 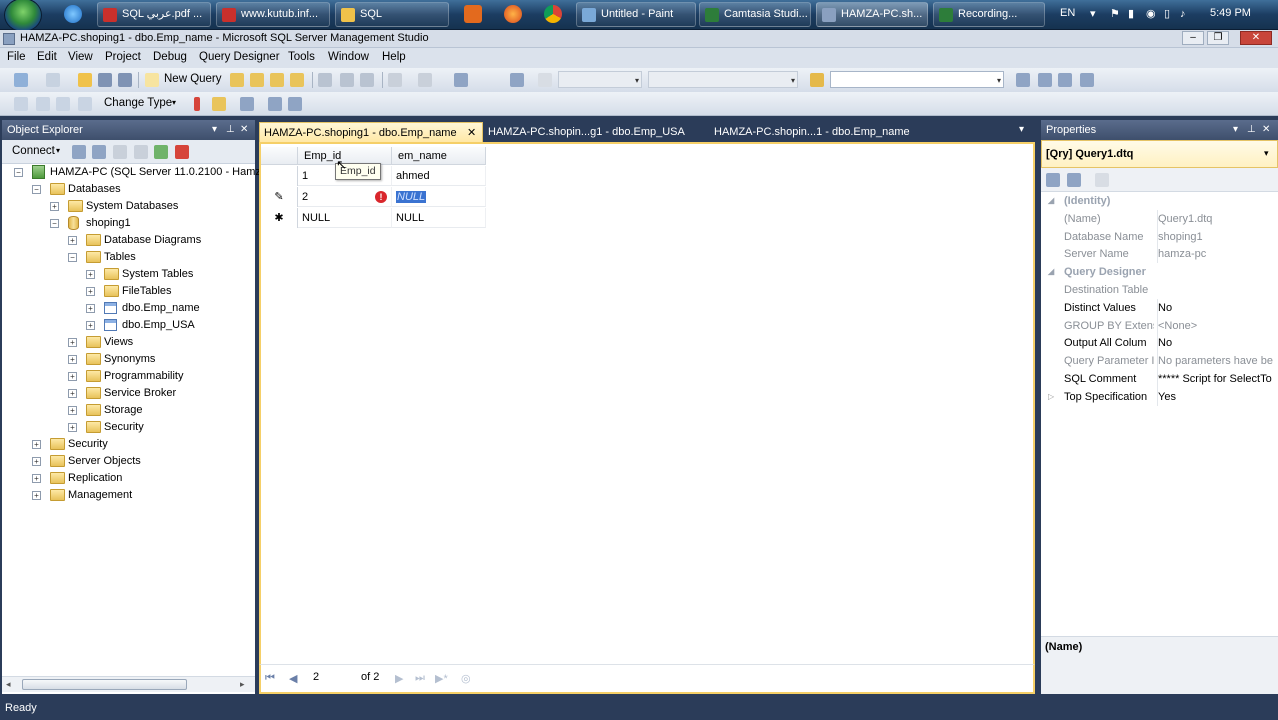 What do you see at coordinates (636, 14) in the screenshot?
I see `taskbar-button-paint: Untitled - Paint` at bounding box center [636, 14].